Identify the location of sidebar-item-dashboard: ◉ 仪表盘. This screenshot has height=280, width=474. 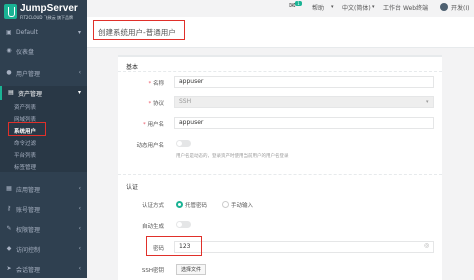
(43, 51).